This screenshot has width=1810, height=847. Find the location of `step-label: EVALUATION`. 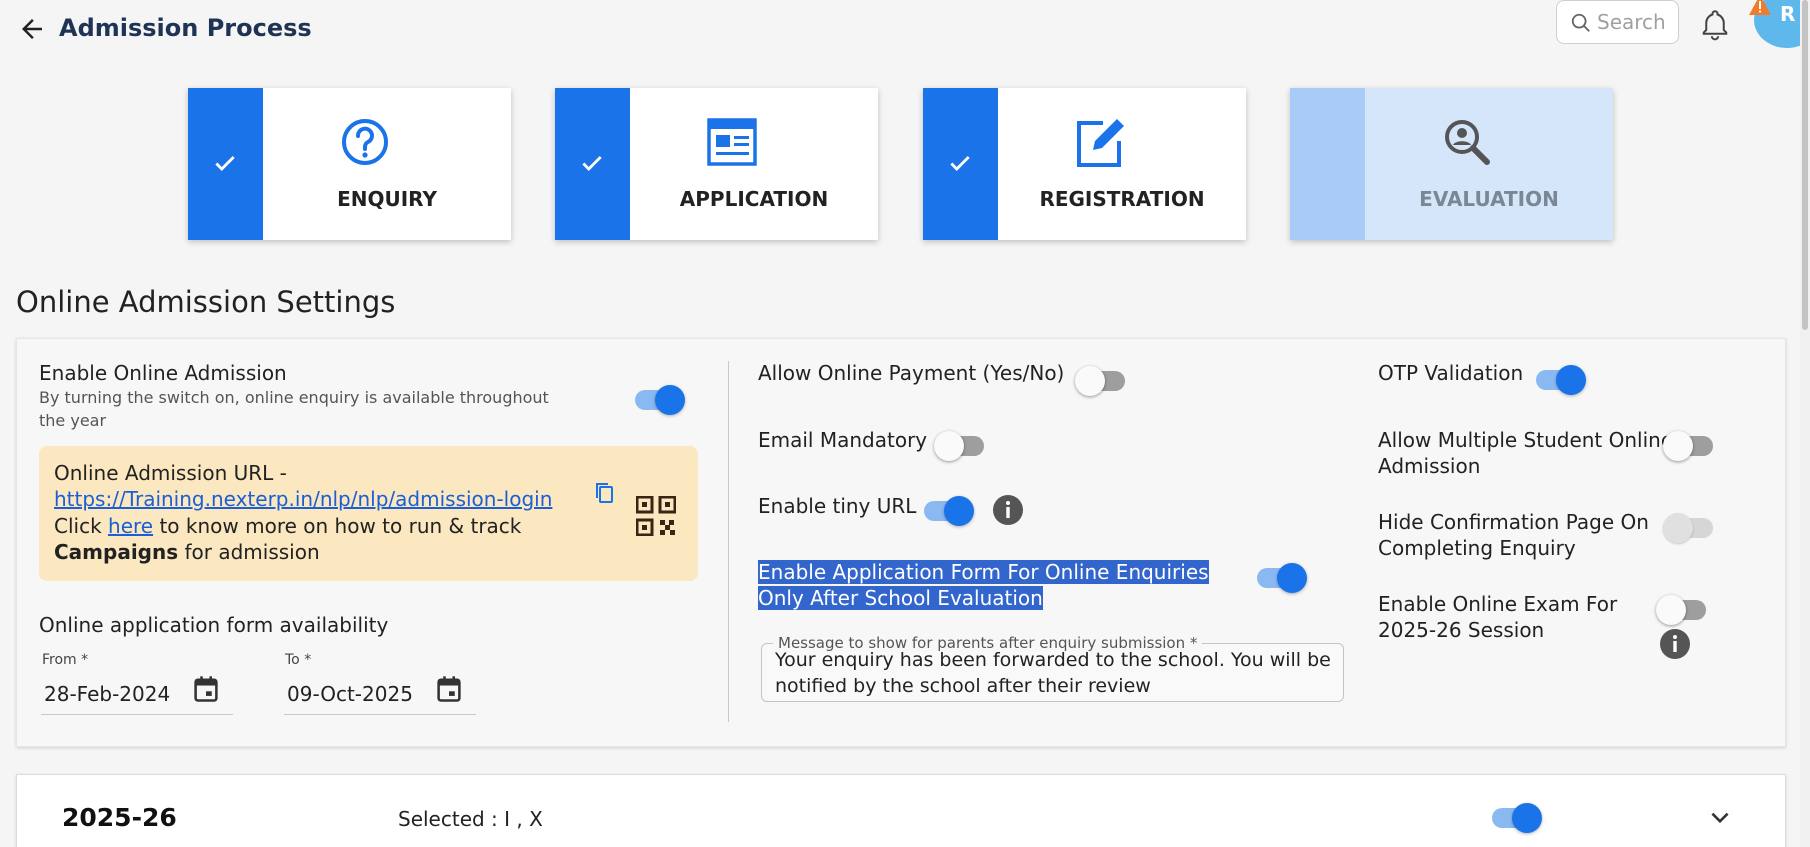

step-label: EVALUATION is located at coordinates (1489, 199).